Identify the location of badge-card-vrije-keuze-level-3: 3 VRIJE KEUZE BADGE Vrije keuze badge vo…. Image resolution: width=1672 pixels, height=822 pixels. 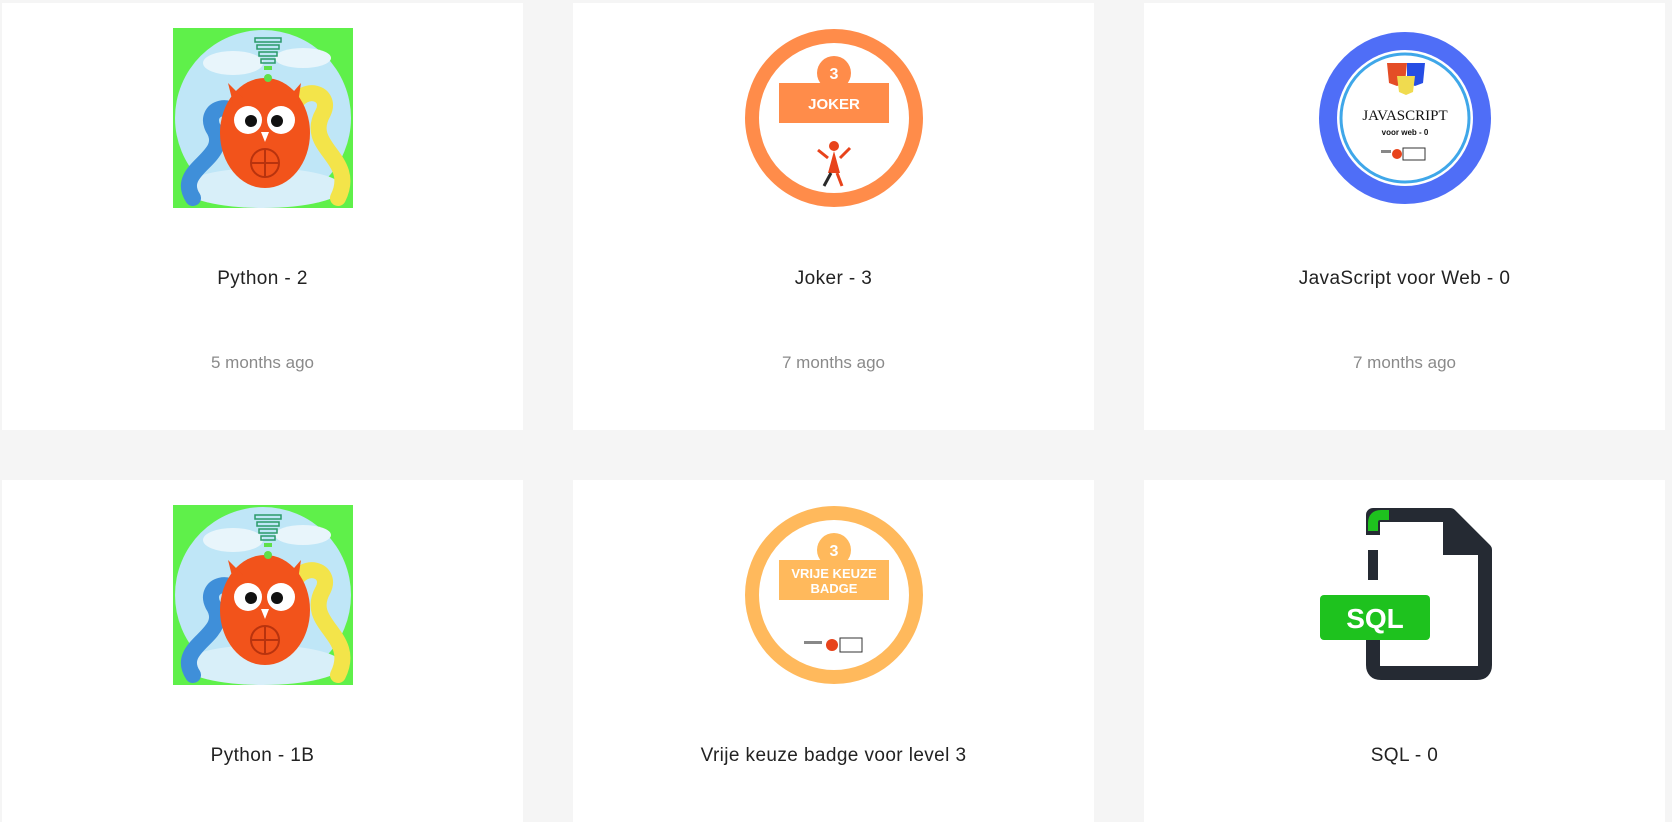
(833, 651).